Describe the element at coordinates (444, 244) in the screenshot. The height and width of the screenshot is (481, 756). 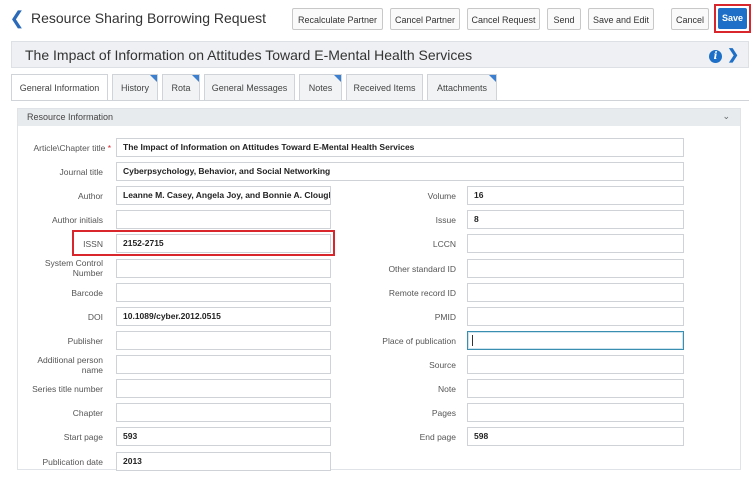
I see `lccn-label: LCCN` at that location.